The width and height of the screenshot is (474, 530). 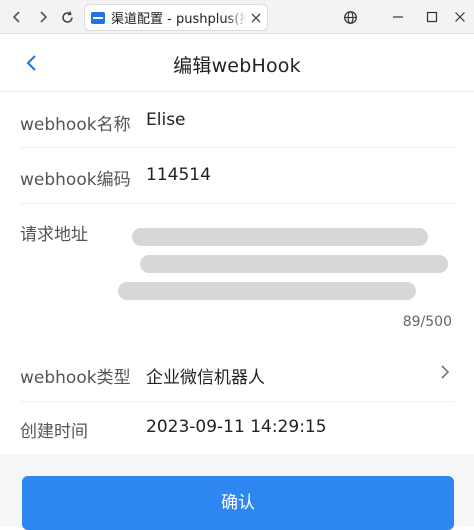 What do you see at coordinates (237, 66) in the screenshot?
I see `page-title: 编辑webHook` at bounding box center [237, 66].